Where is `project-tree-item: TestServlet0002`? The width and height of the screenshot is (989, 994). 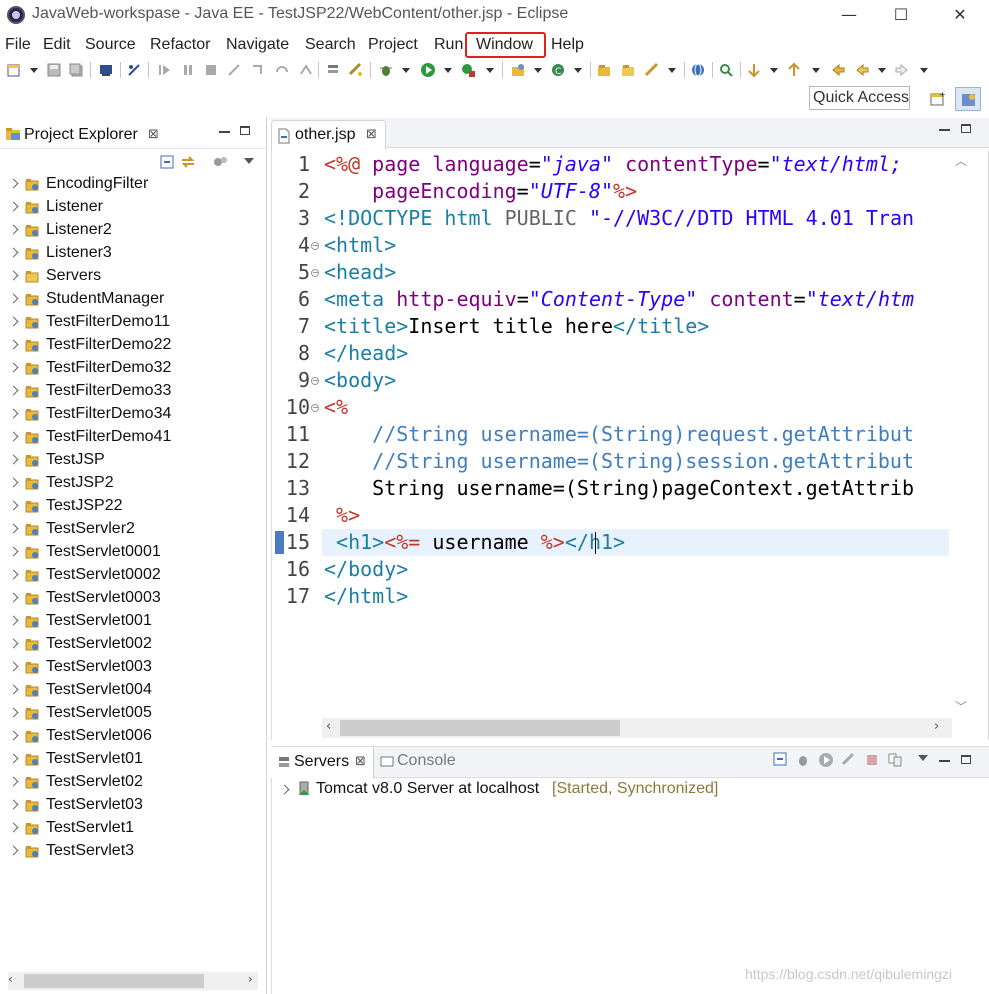 project-tree-item: TestServlet0002 is located at coordinates (133, 575).